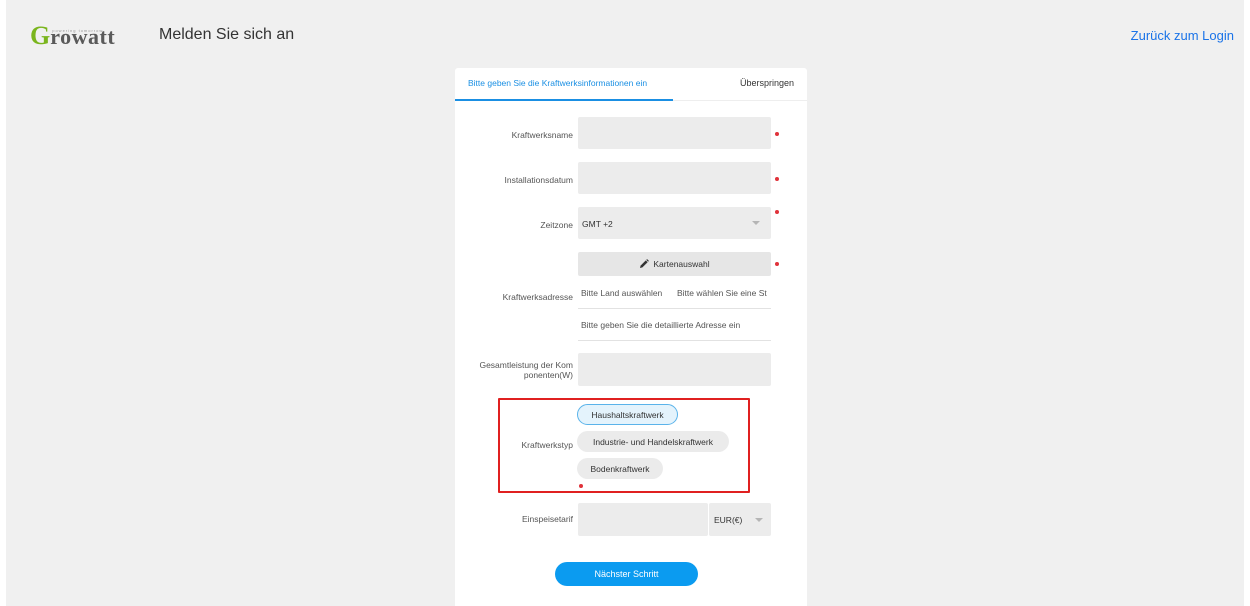 The height and width of the screenshot is (606, 1250). Describe the element at coordinates (674, 178) in the screenshot. I see `install-date-input` at that location.